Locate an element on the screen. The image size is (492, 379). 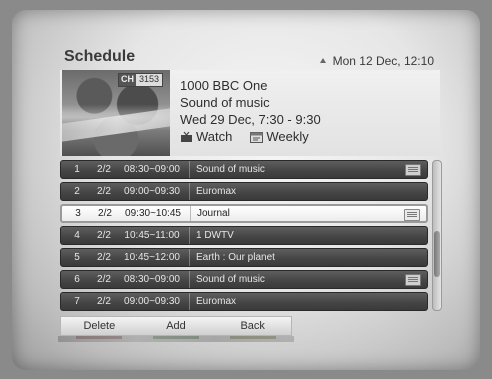
schedule-row-1: 1 2/2 08:30~09:00 Sound of music is located at coordinates (244, 169).